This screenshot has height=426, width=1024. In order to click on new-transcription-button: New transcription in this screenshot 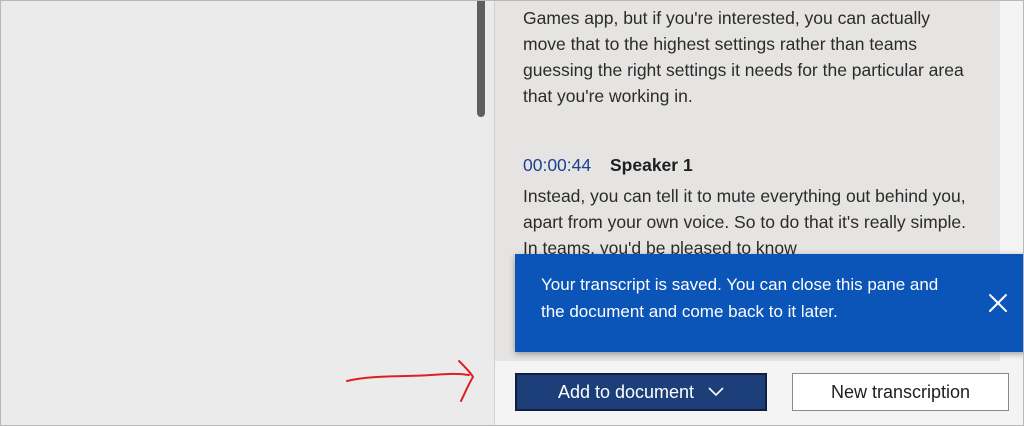, I will do `click(900, 392)`.